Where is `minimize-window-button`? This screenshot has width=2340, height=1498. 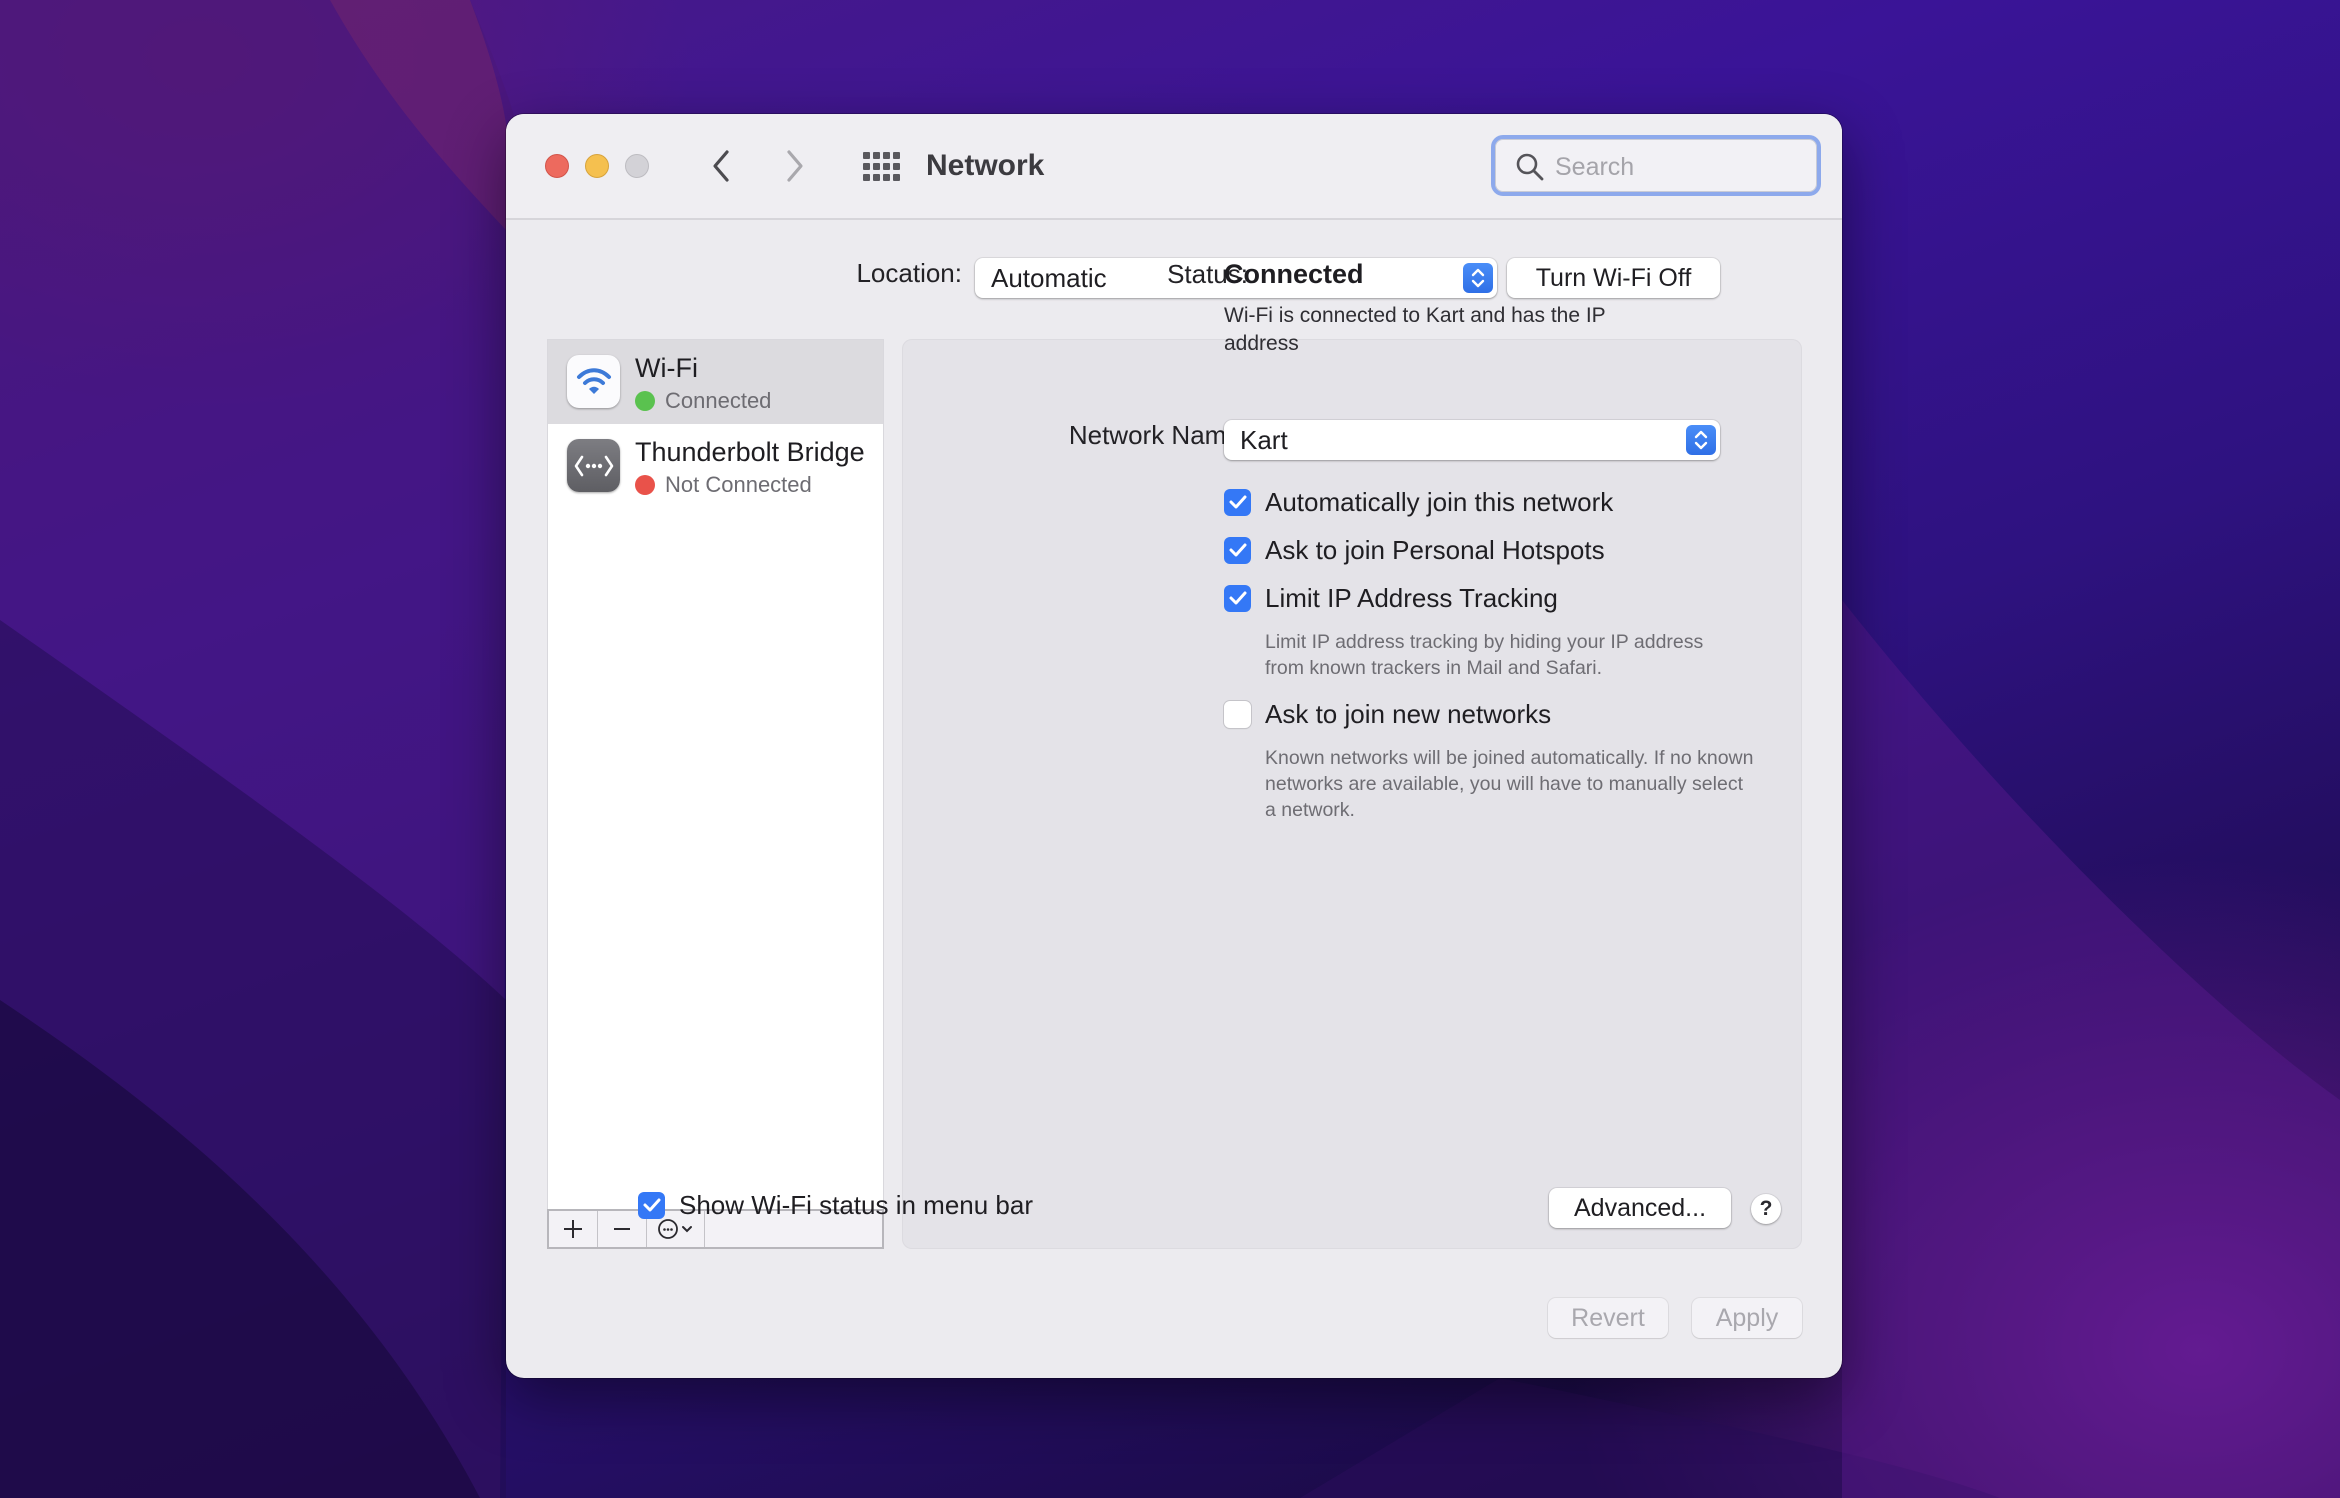 minimize-window-button is located at coordinates (597, 166).